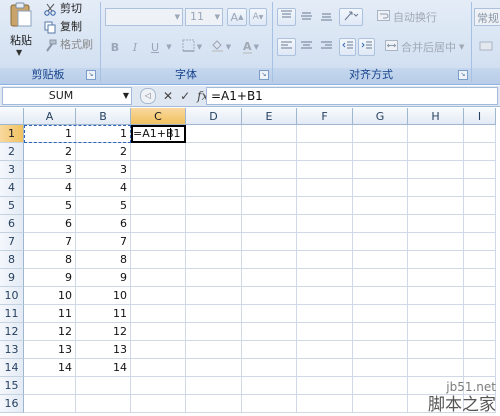 This screenshot has width=500, height=416. I want to click on cell-i10, so click(480, 296).